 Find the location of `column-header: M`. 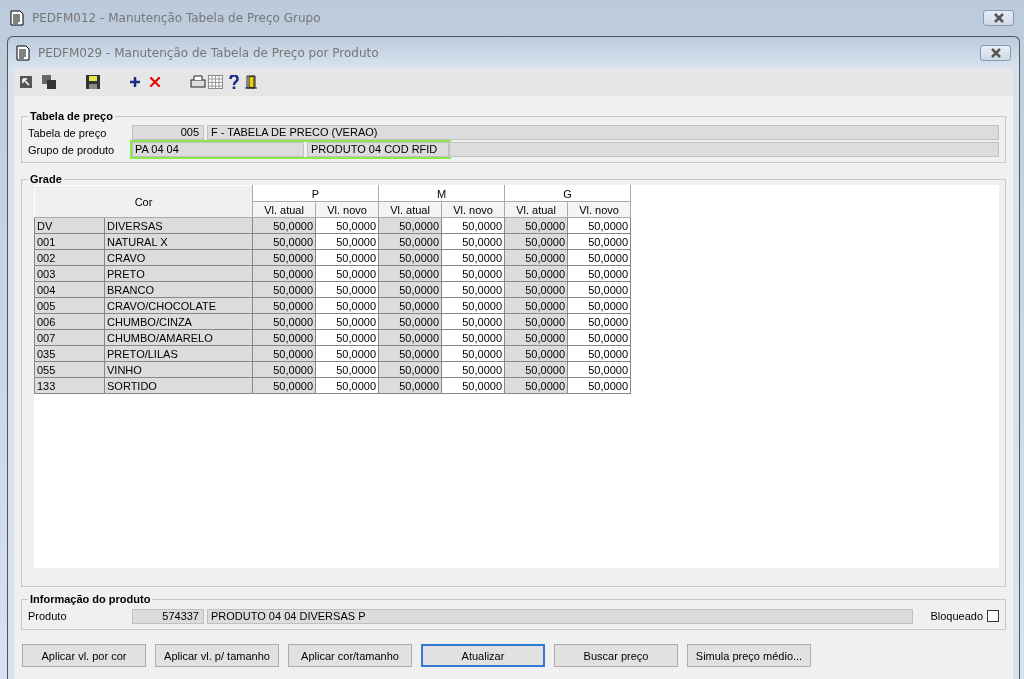

column-header: M is located at coordinates (441, 193).